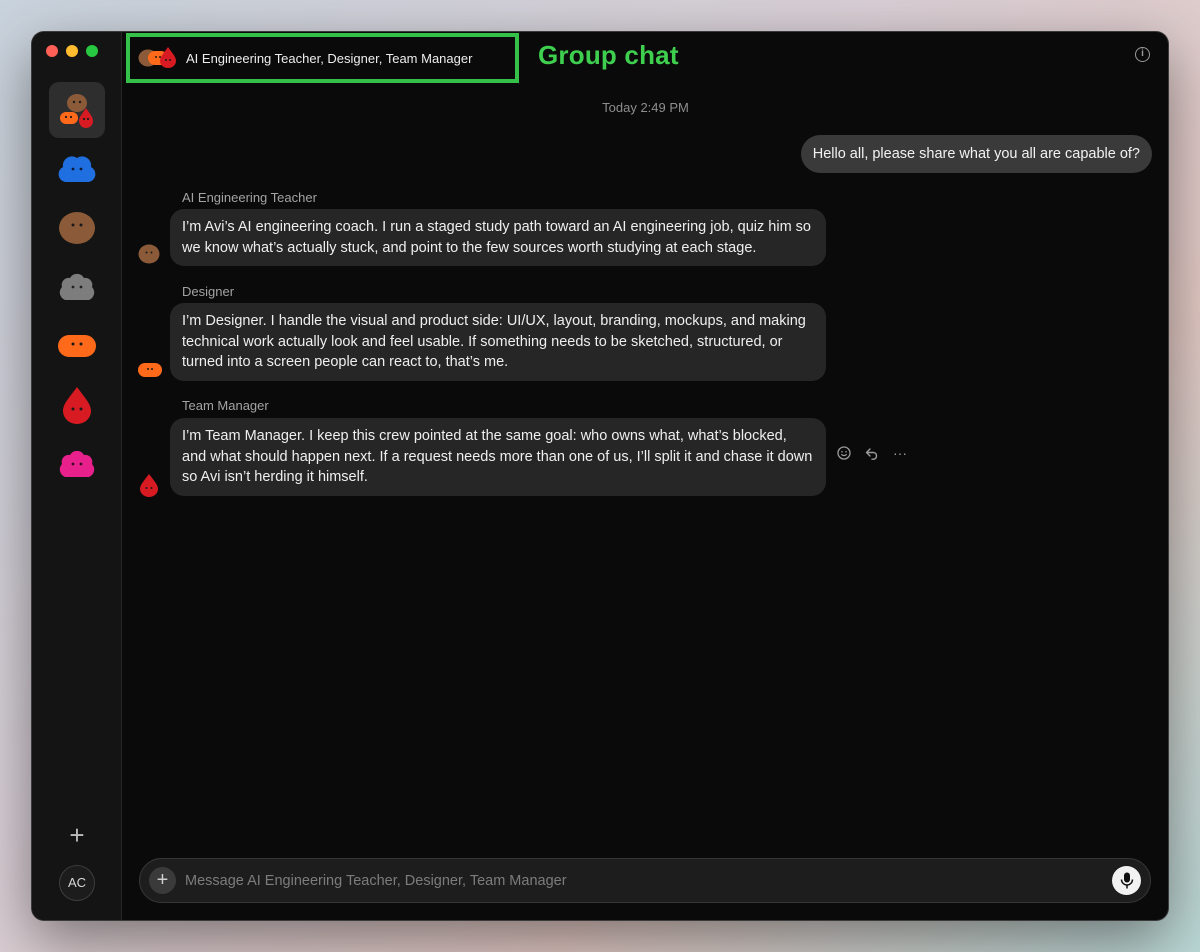  I want to click on close-window-button, so click(52, 51).